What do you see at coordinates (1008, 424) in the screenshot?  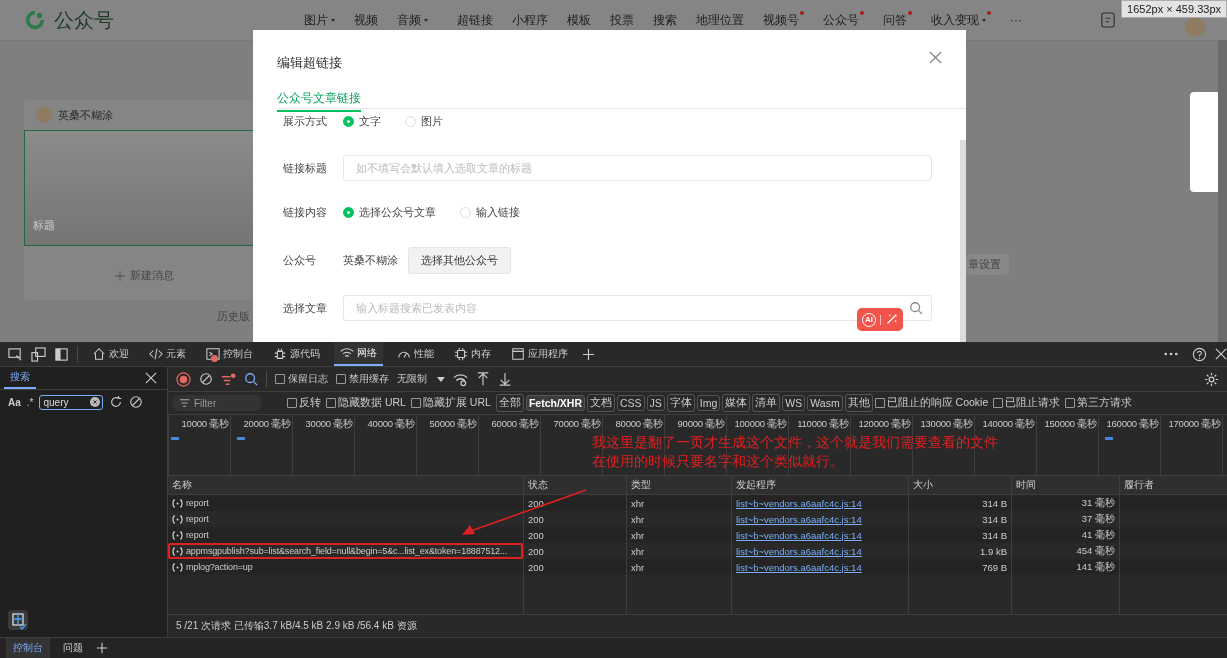 I see `timeline-tick: 140000 毫秒` at bounding box center [1008, 424].